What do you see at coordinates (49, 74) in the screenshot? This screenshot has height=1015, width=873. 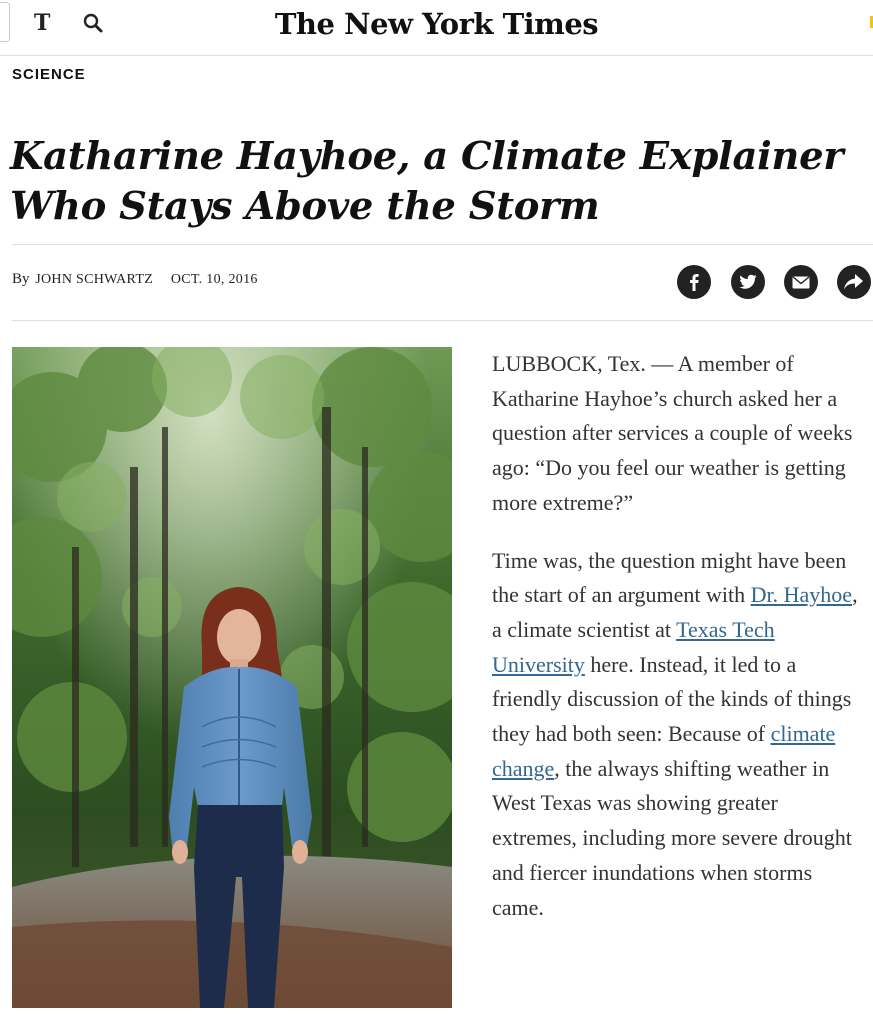 I see `section-label: SCIENCE` at bounding box center [49, 74].